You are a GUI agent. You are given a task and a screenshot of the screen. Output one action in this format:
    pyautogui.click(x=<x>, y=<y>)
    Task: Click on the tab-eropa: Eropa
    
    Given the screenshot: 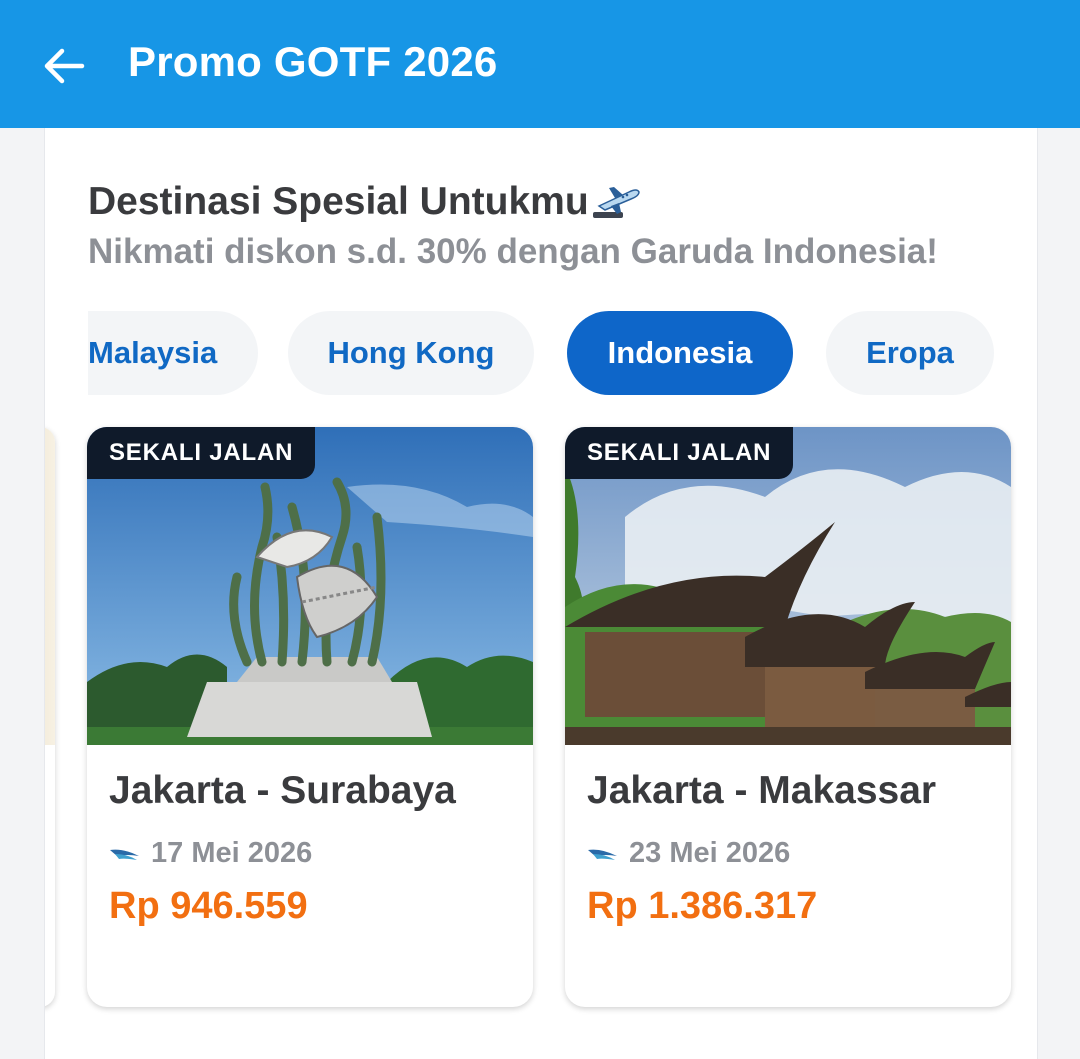 What is the action you would take?
    pyautogui.click(x=910, y=353)
    